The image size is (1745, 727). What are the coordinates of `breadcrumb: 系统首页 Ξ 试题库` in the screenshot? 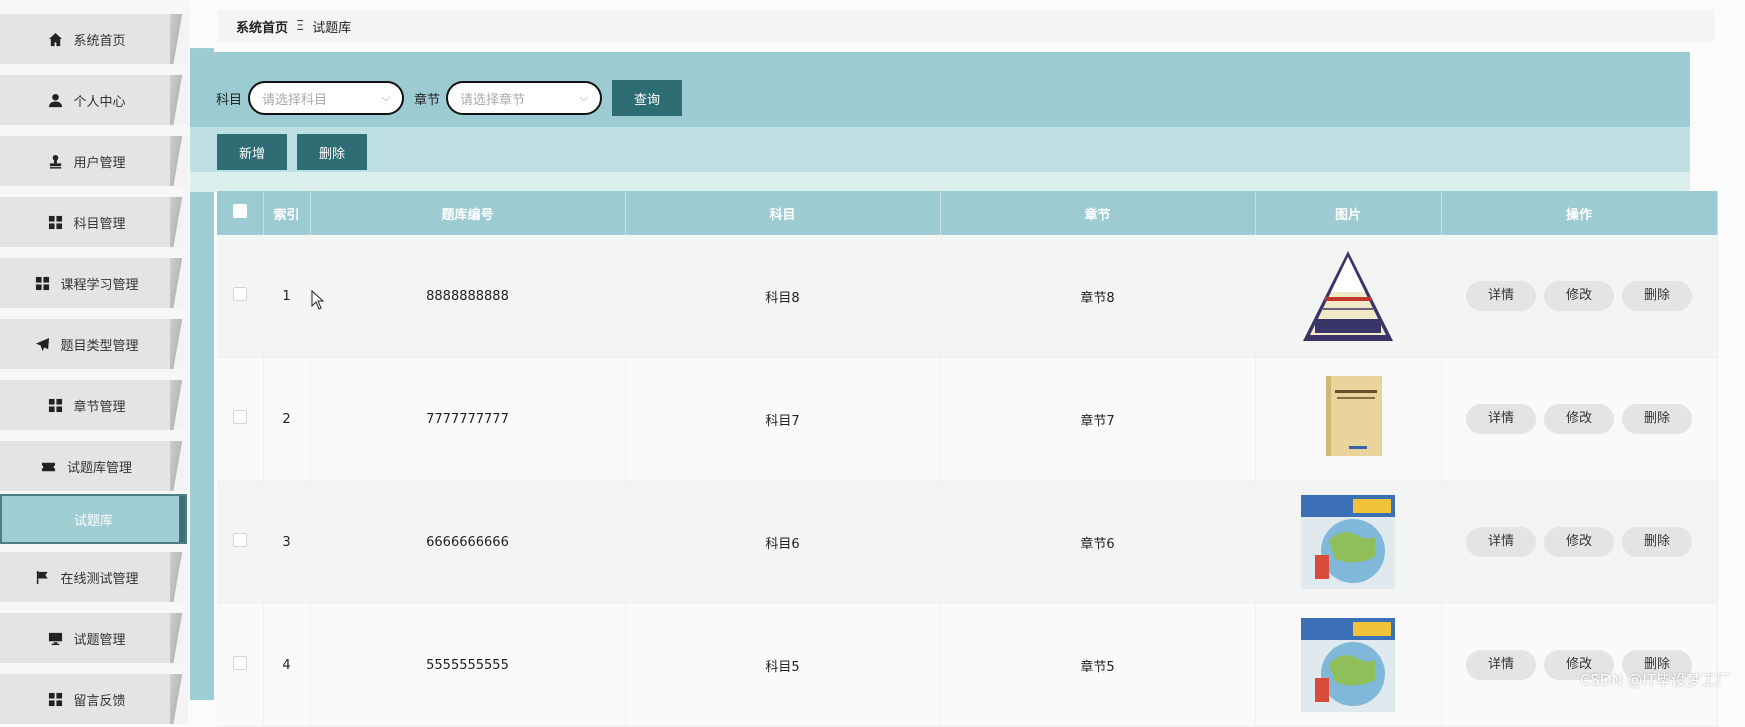 It's located at (966, 26).